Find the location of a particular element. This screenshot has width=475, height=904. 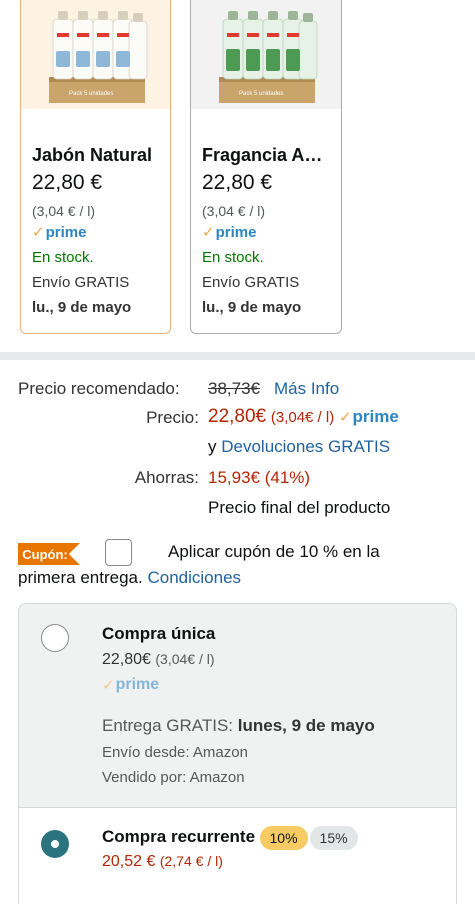

delivery-label: Entrega GRATIS: is located at coordinates (168, 725).